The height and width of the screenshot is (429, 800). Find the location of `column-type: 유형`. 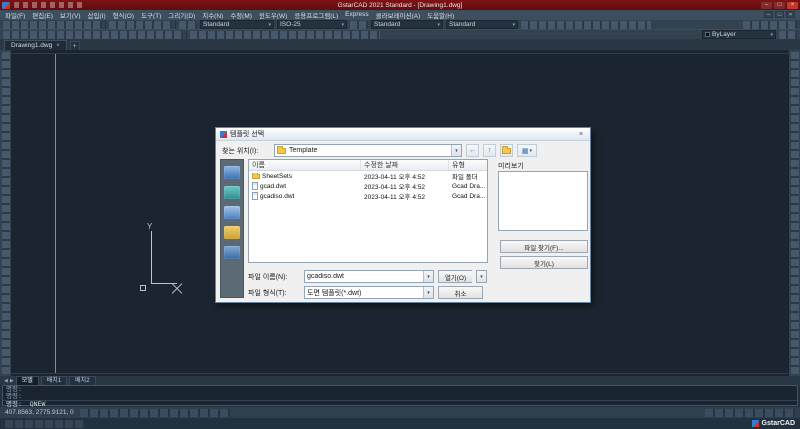

column-type: 유형 is located at coordinates (468, 165).